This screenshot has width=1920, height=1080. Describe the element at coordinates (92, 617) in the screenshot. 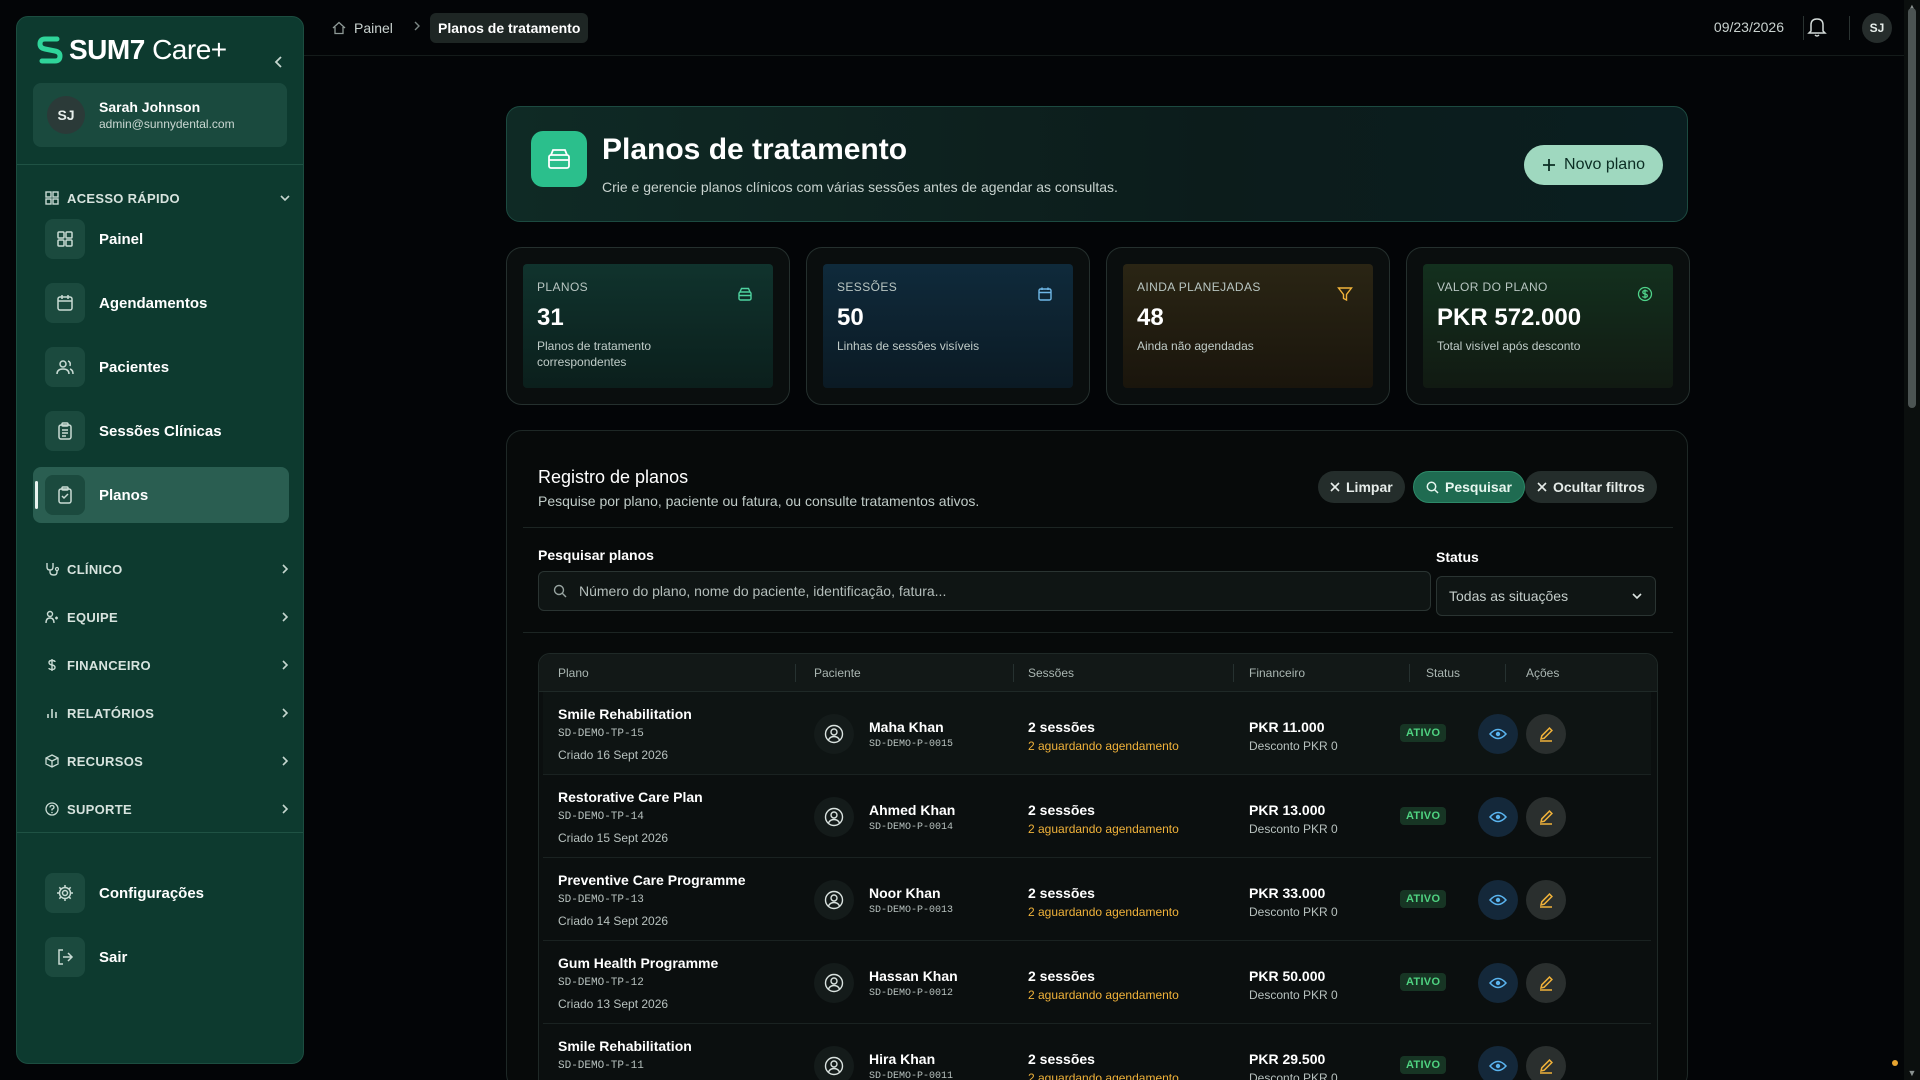

I see `group-label: EQUIPE` at that location.